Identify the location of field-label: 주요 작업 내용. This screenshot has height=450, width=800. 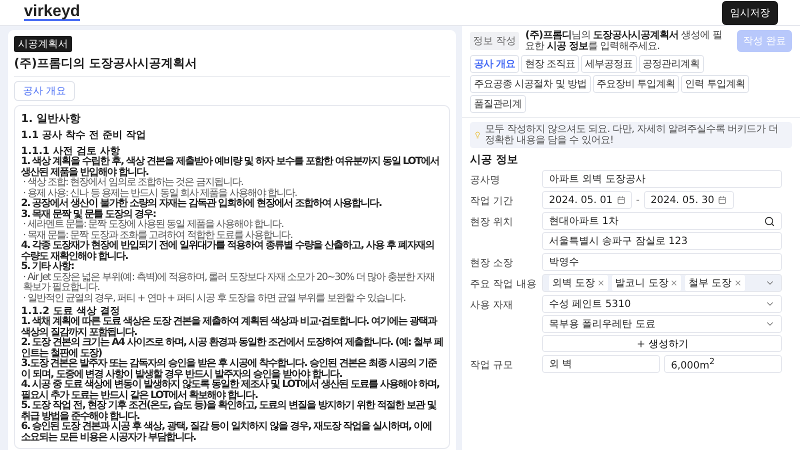
(504, 285).